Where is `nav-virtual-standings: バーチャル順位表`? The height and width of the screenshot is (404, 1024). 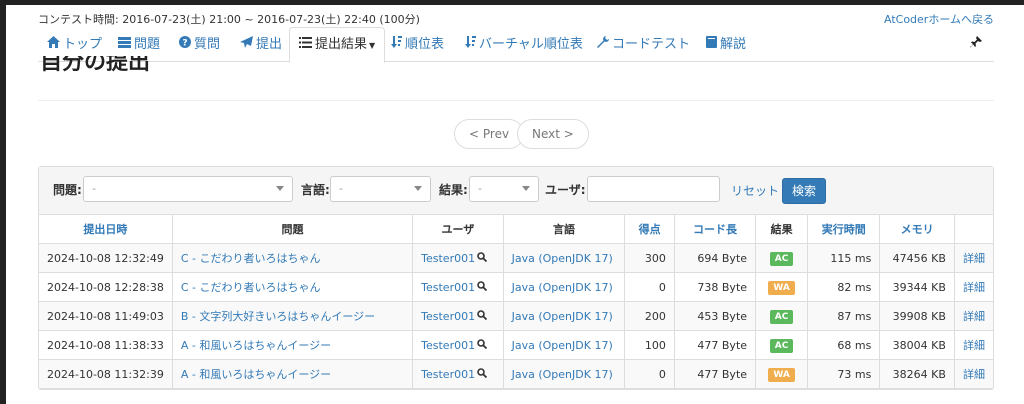
nav-virtual-standings: バーチャル順位表 is located at coordinates (524, 44).